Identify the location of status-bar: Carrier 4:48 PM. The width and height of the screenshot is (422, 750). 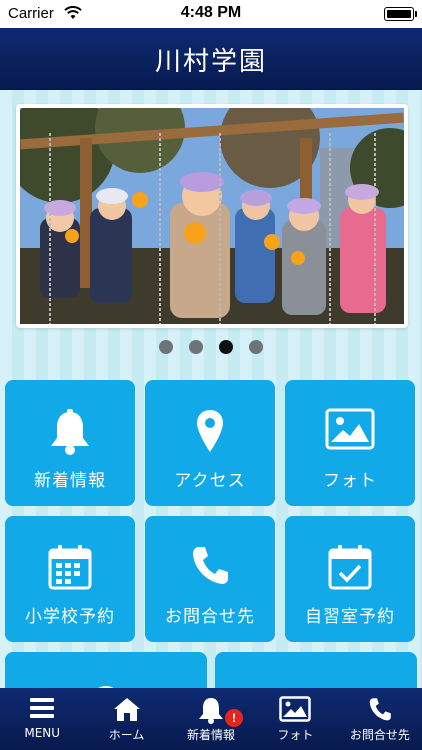
(211, 14).